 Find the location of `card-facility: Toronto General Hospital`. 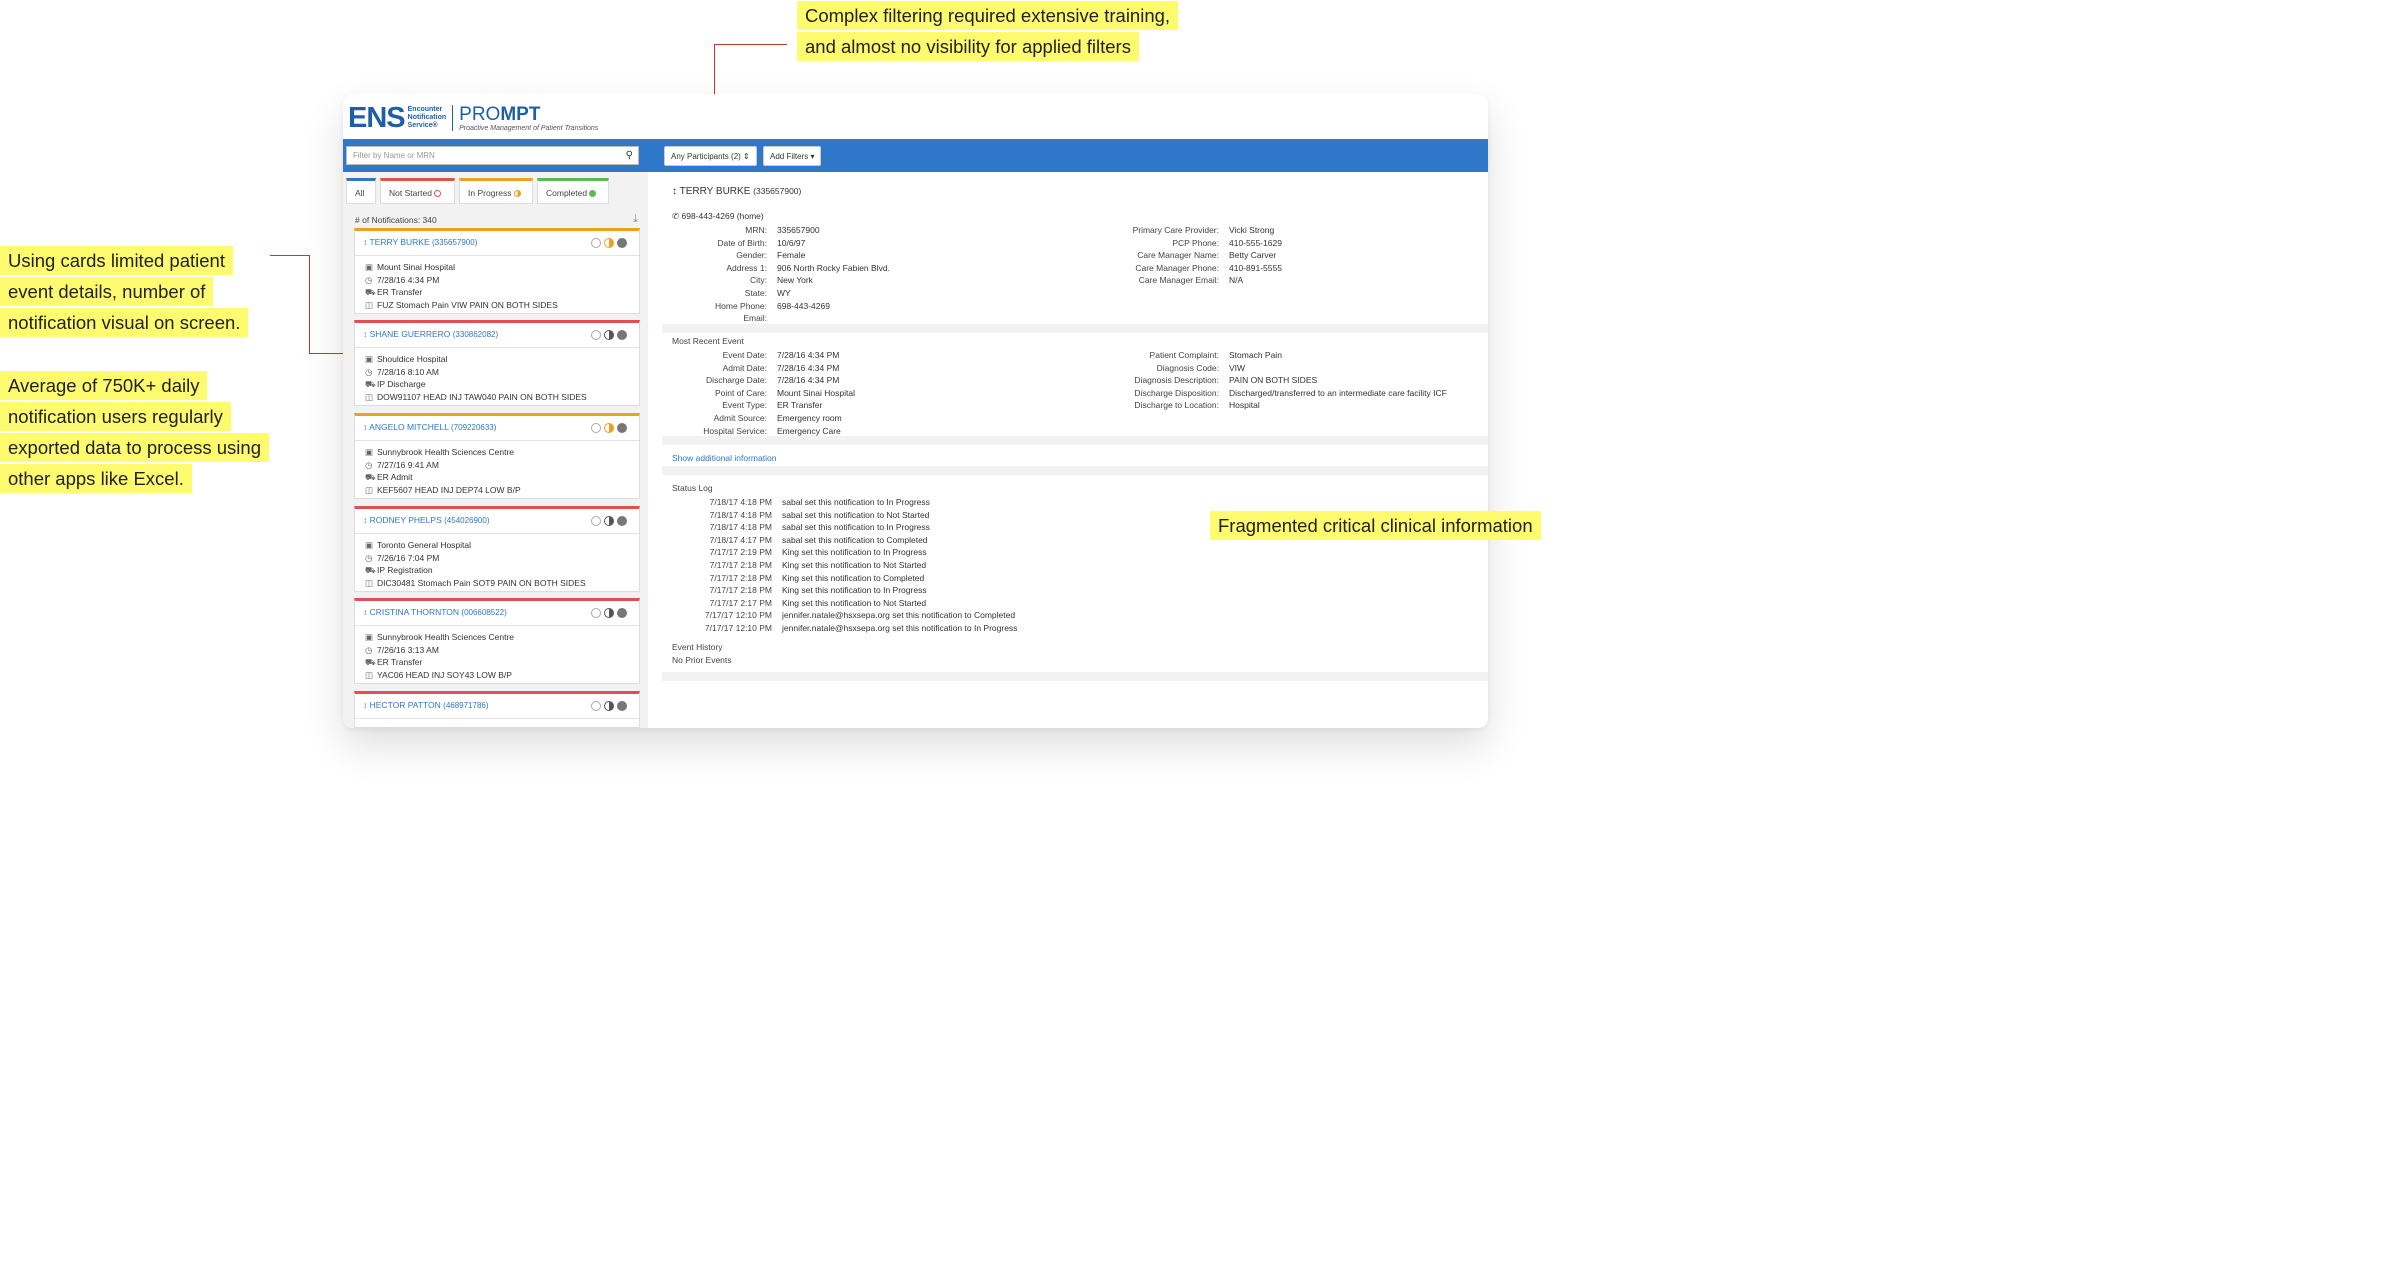

card-facility: Toronto General Hospital is located at coordinates (424, 545).